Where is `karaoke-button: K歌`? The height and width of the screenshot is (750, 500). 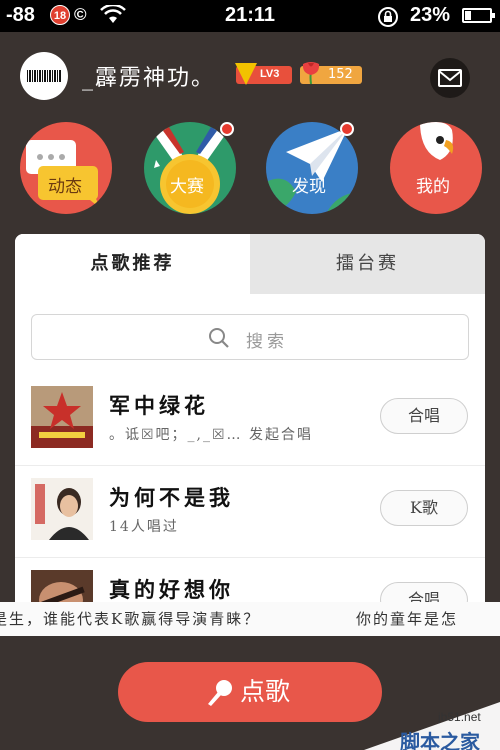 karaoke-button: K歌 is located at coordinates (424, 508).